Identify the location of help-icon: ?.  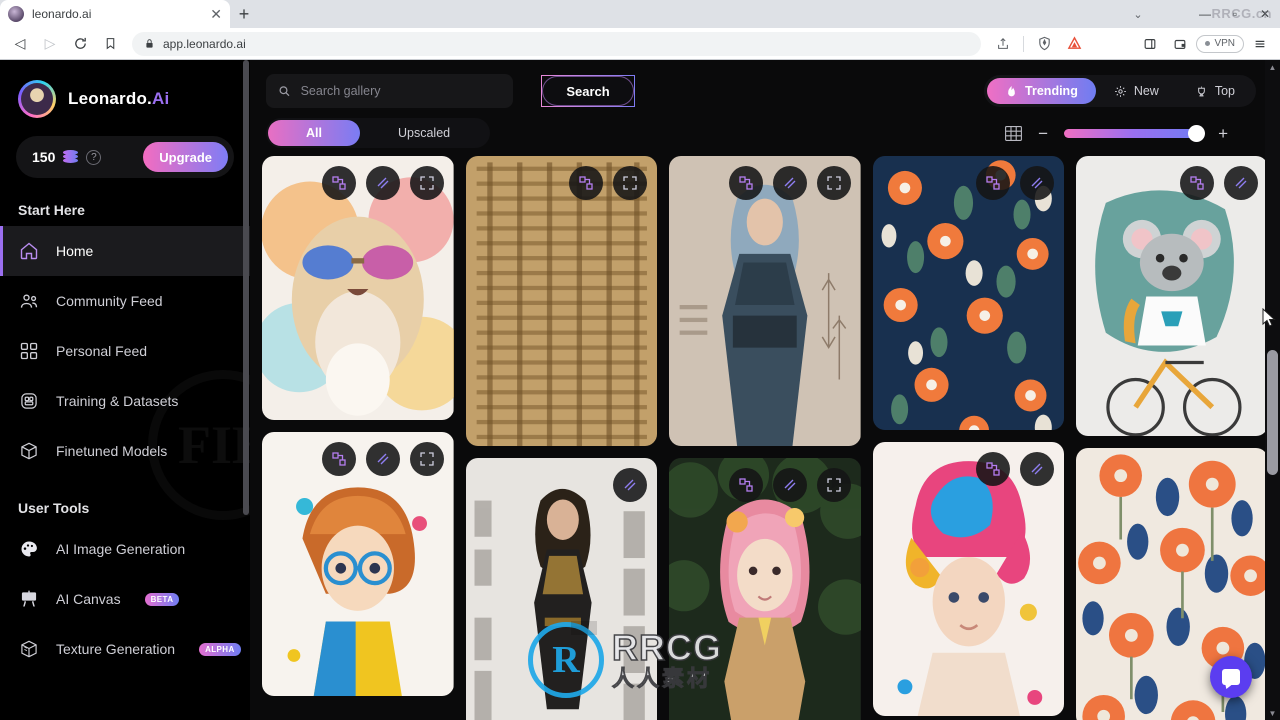
(94, 157).